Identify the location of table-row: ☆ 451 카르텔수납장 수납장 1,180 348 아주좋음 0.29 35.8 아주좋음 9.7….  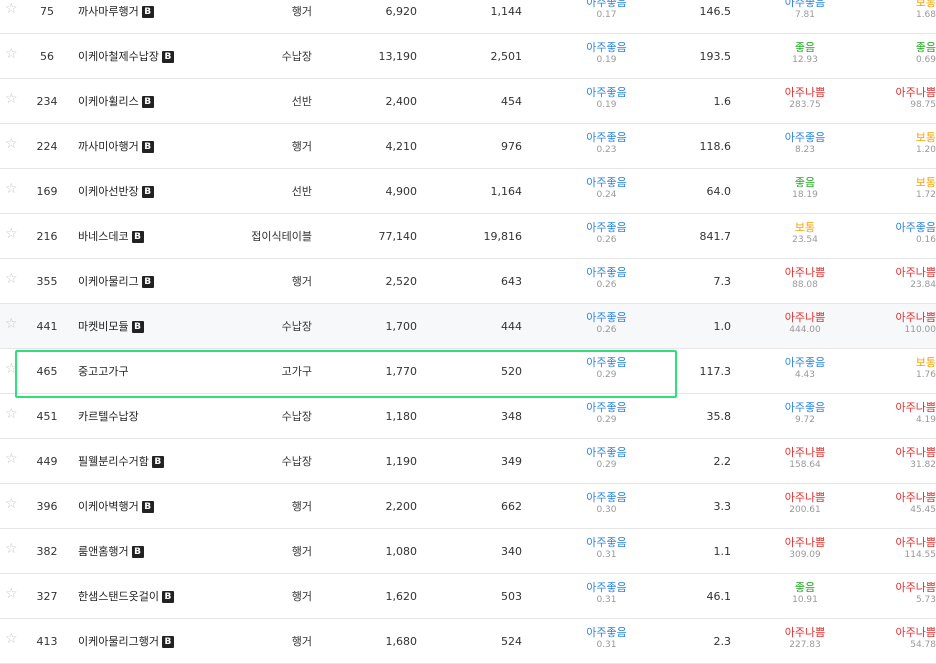
(468, 416).